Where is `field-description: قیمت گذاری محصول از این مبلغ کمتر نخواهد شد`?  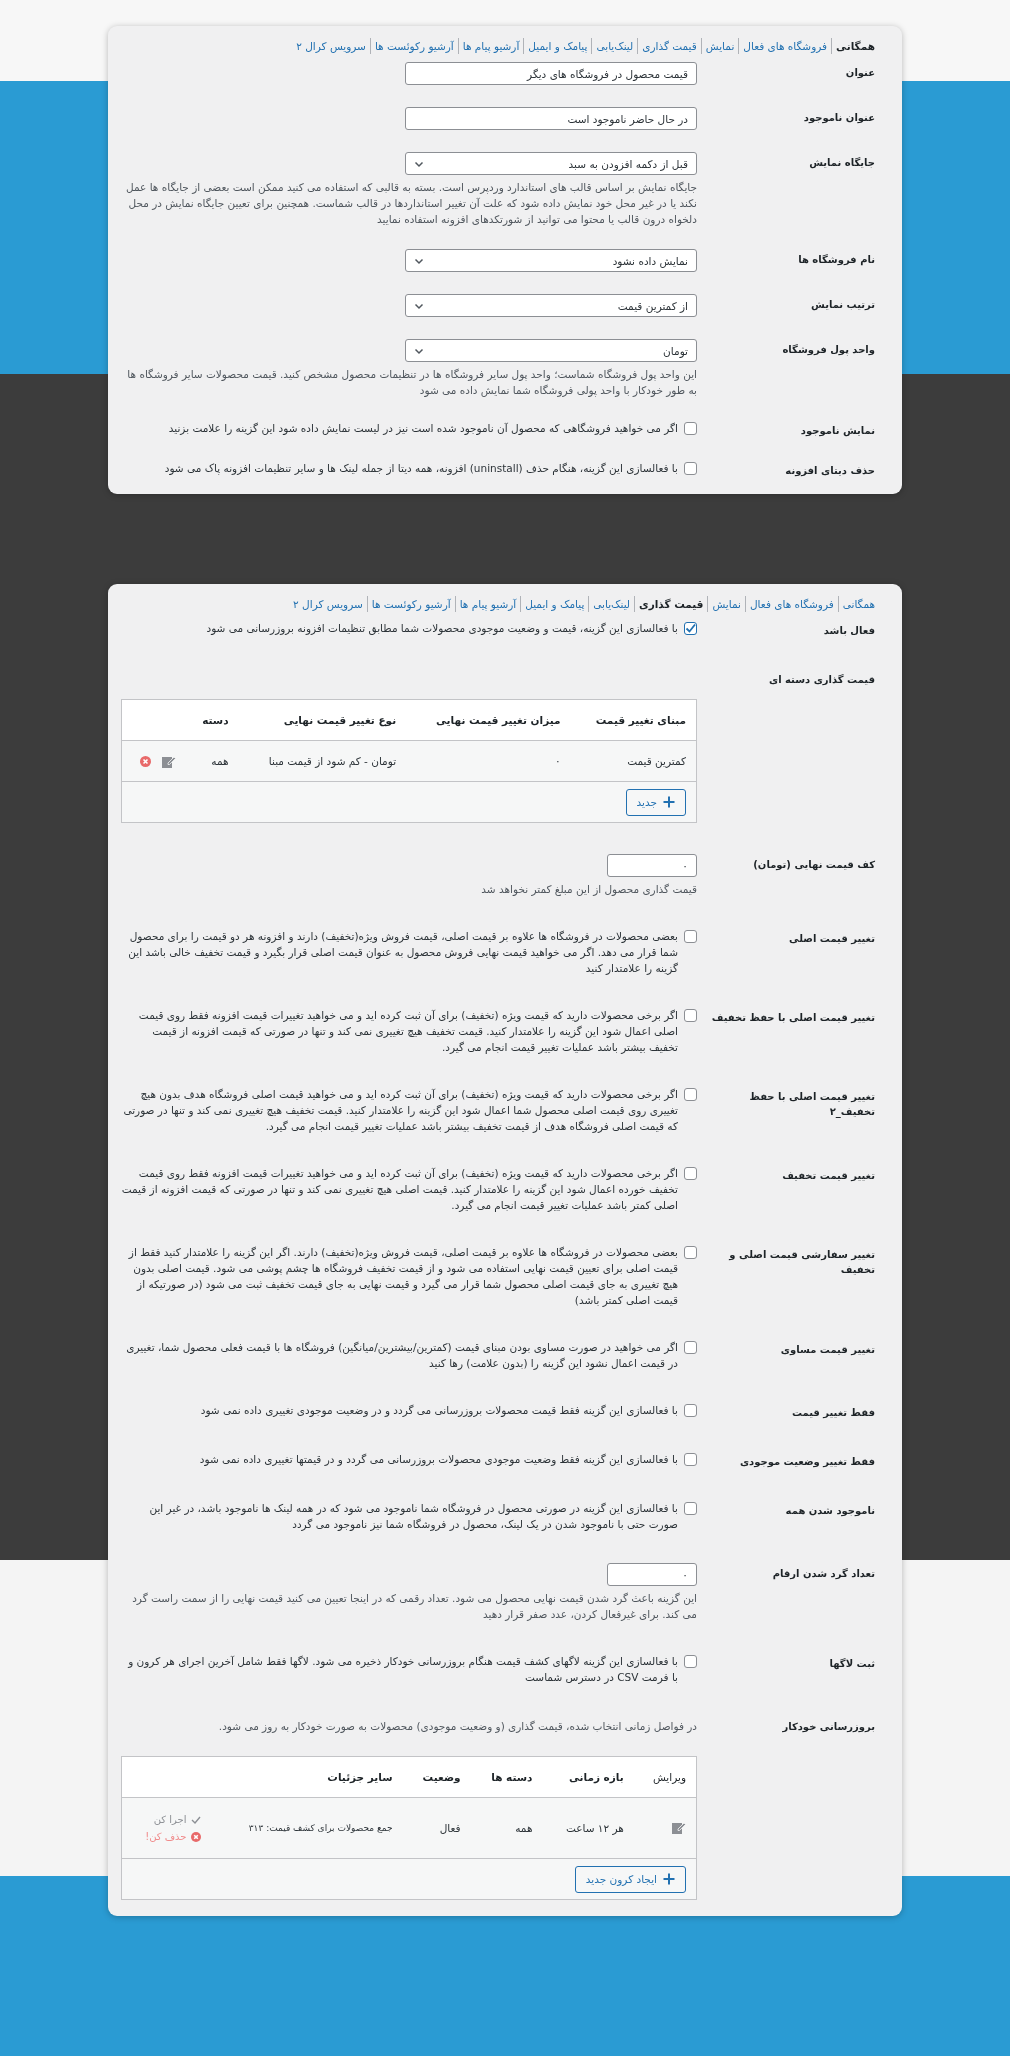 field-description: قیمت گذاری محصول از این مبلغ کمتر نخواهد شد is located at coordinates (588, 889).